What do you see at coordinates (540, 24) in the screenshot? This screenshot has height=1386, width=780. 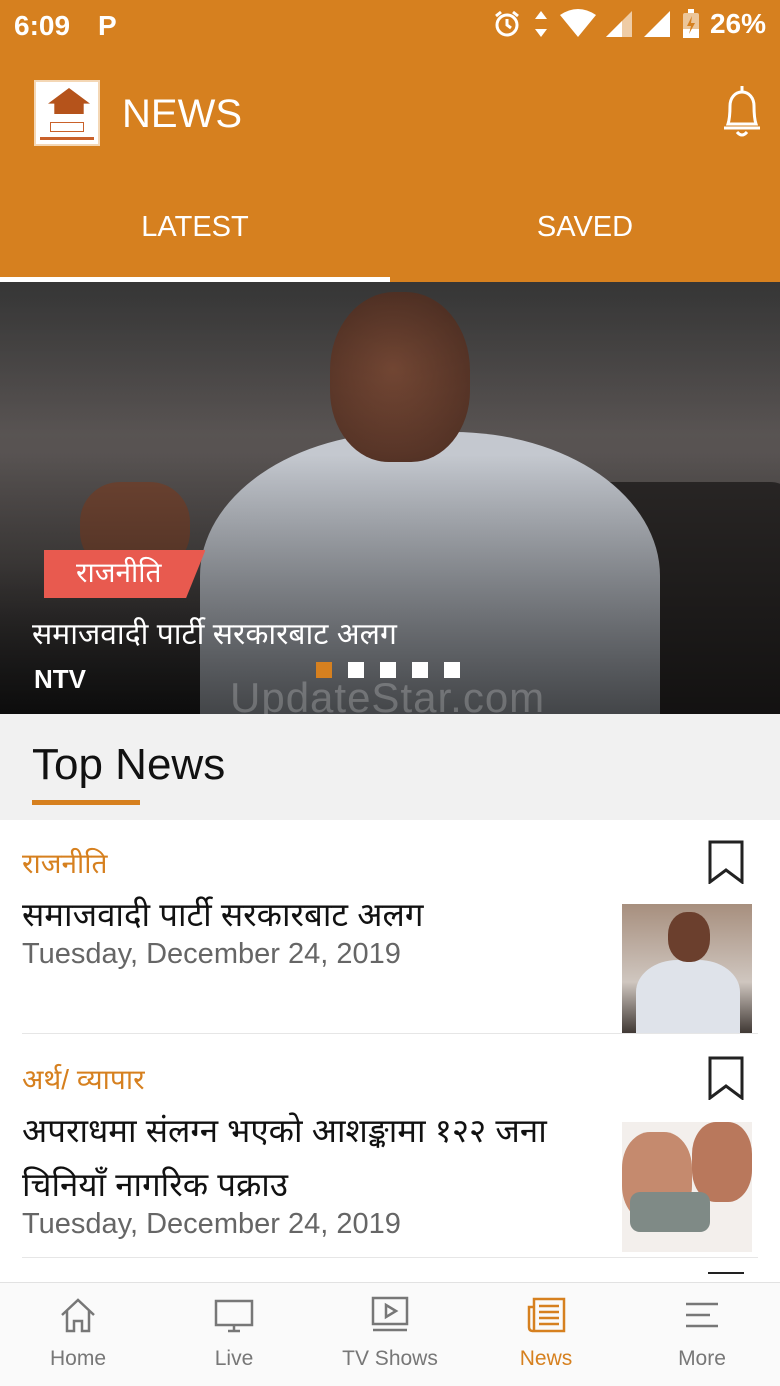 I see `data-arrows-icon` at bounding box center [540, 24].